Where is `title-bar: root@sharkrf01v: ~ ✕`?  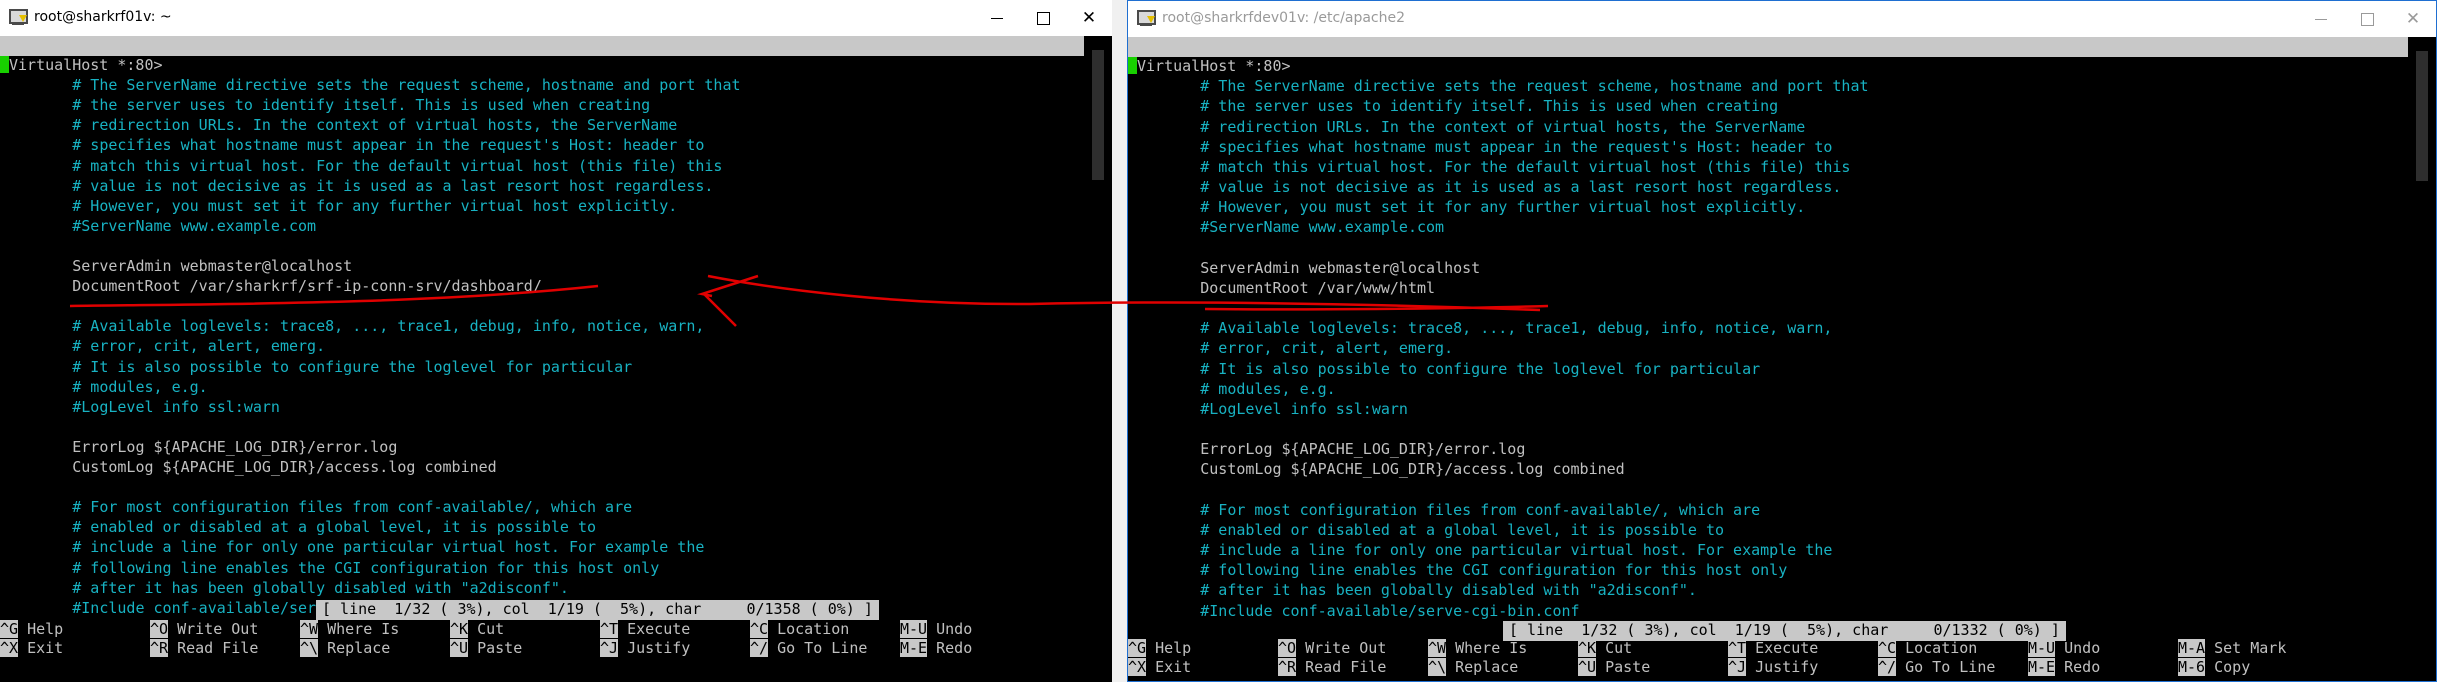 title-bar: root@sharkrf01v: ~ ✕ is located at coordinates (556, 18).